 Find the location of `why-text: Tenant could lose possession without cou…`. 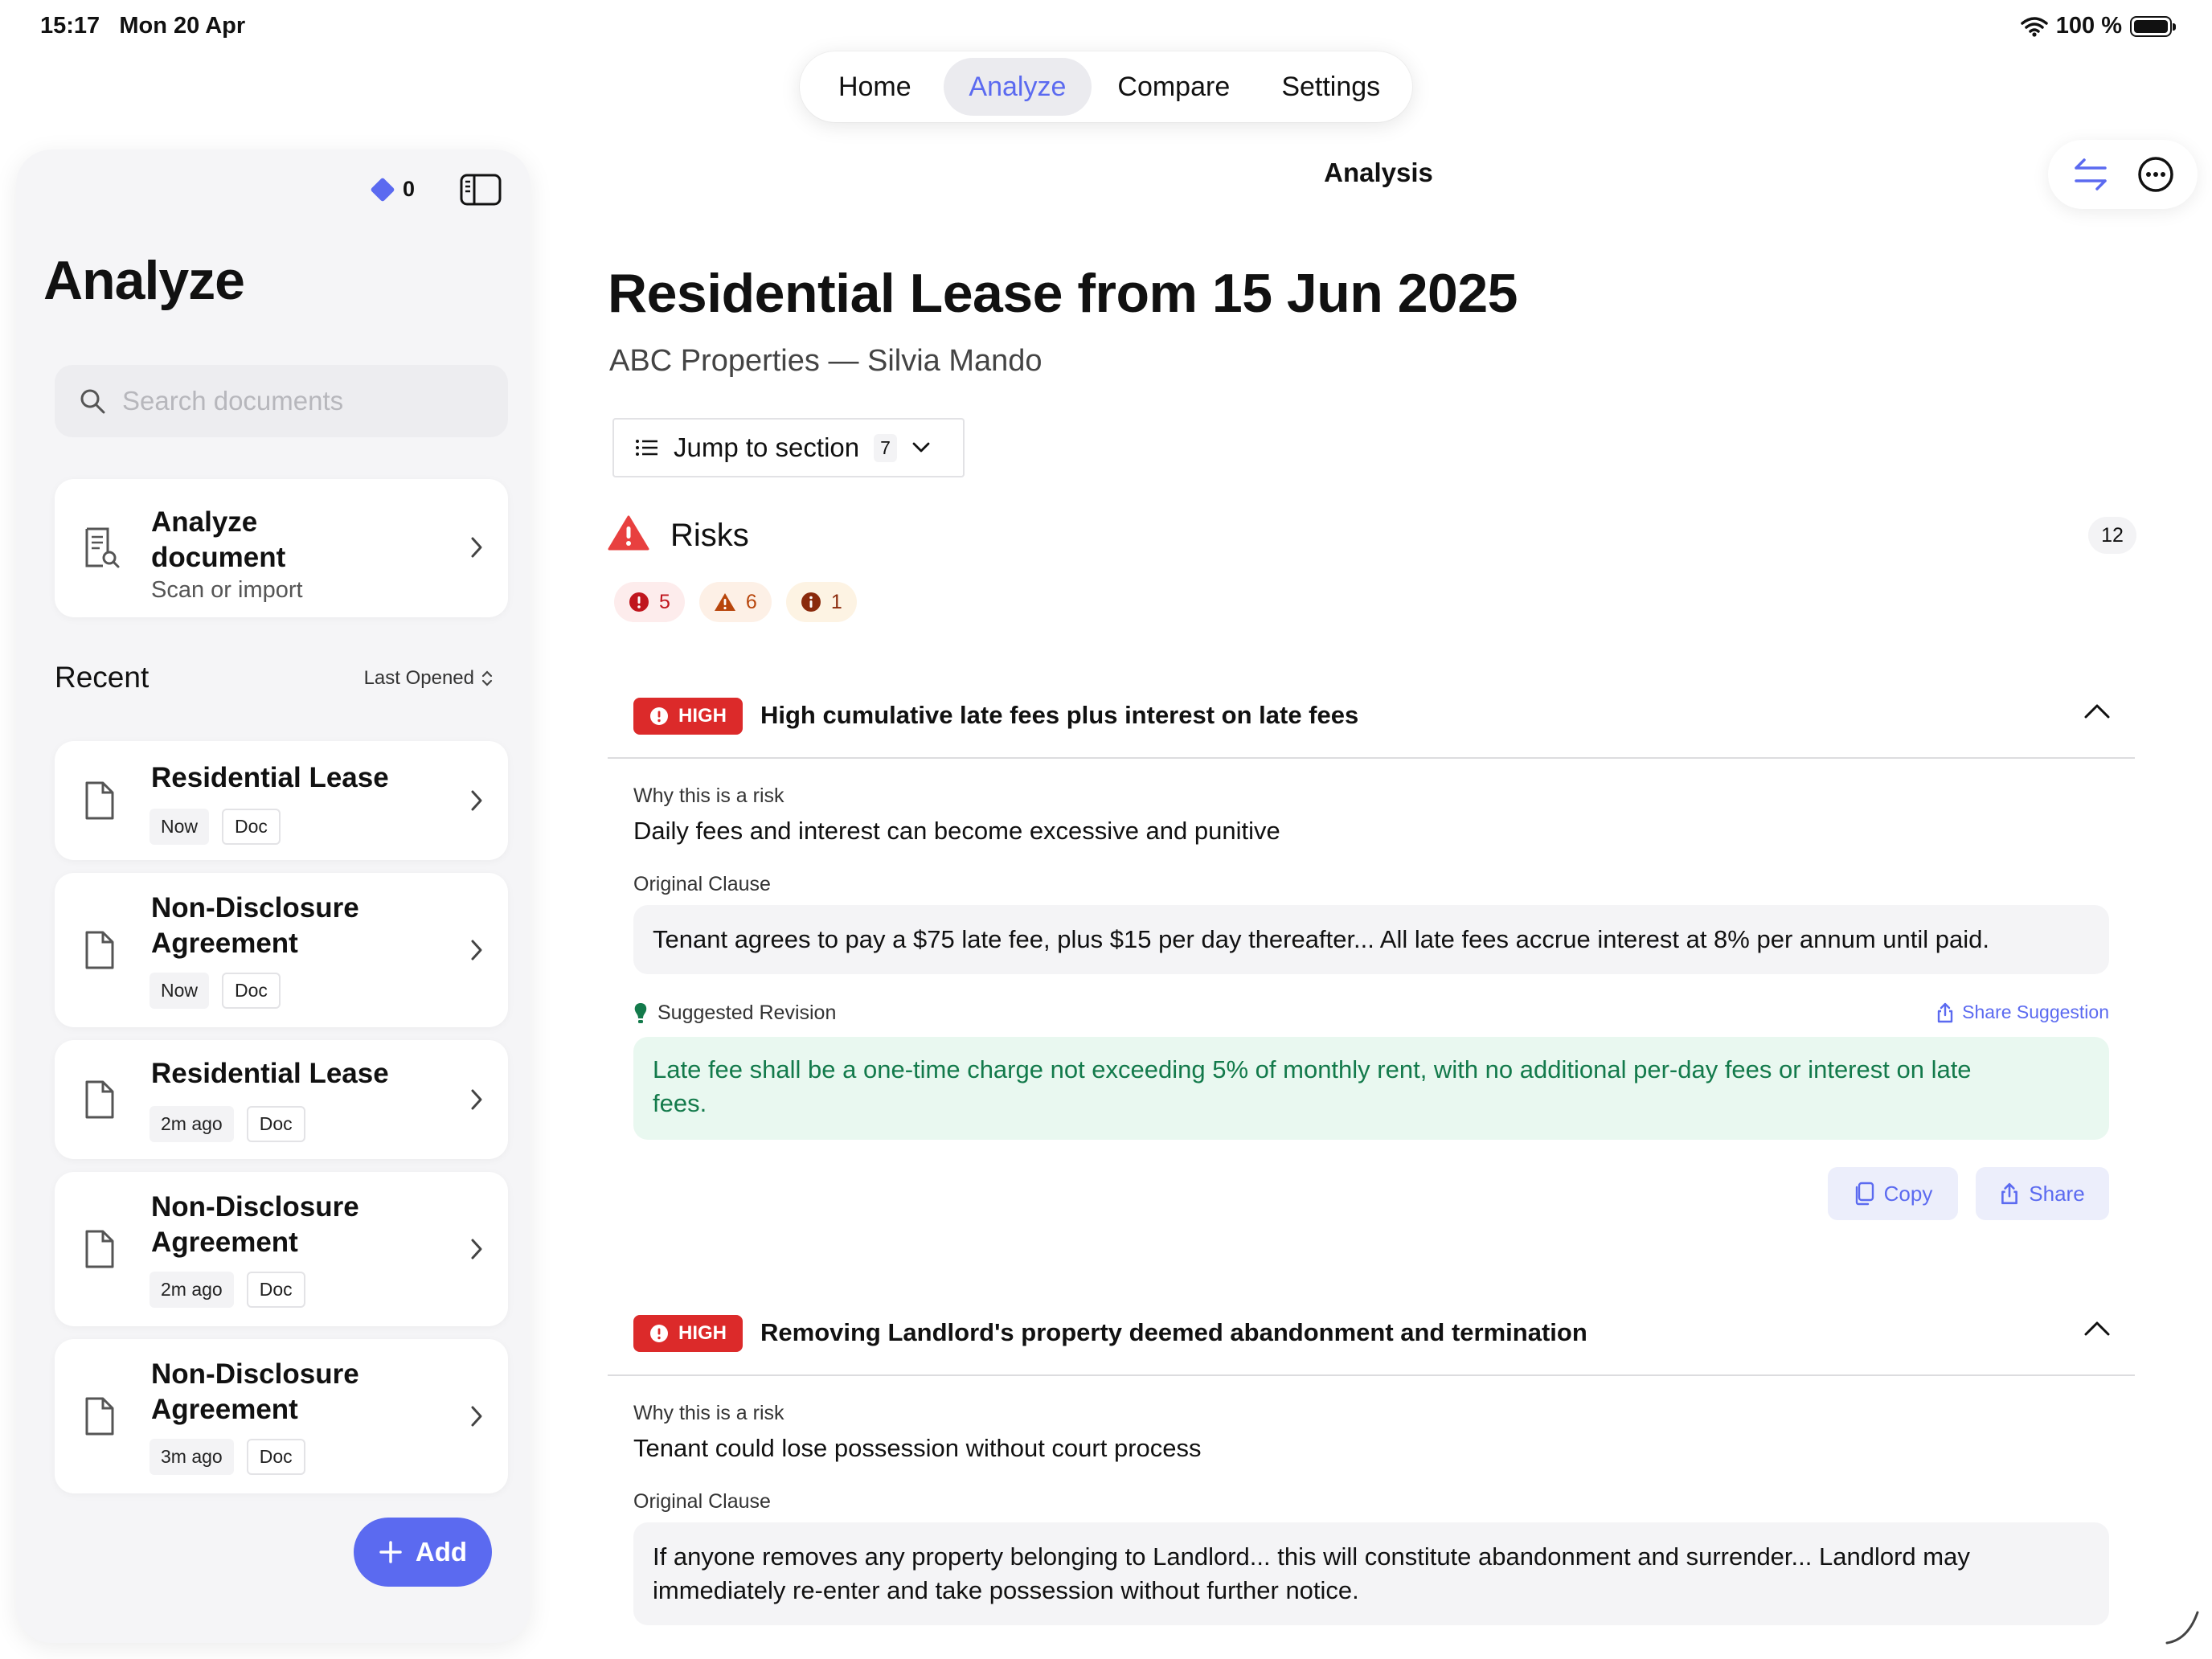

why-text: Tenant could lose possession without cou… is located at coordinates (917, 1448).